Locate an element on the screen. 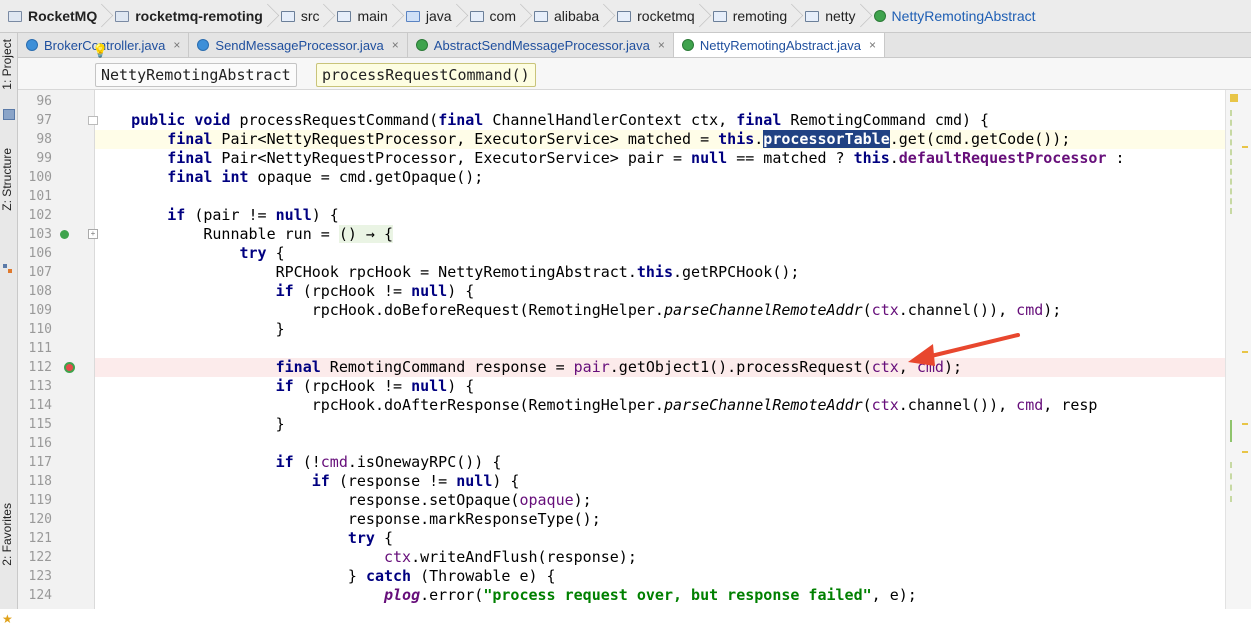  breadcrumb-item: rocketmq-remoting is located at coordinates (190, 16).